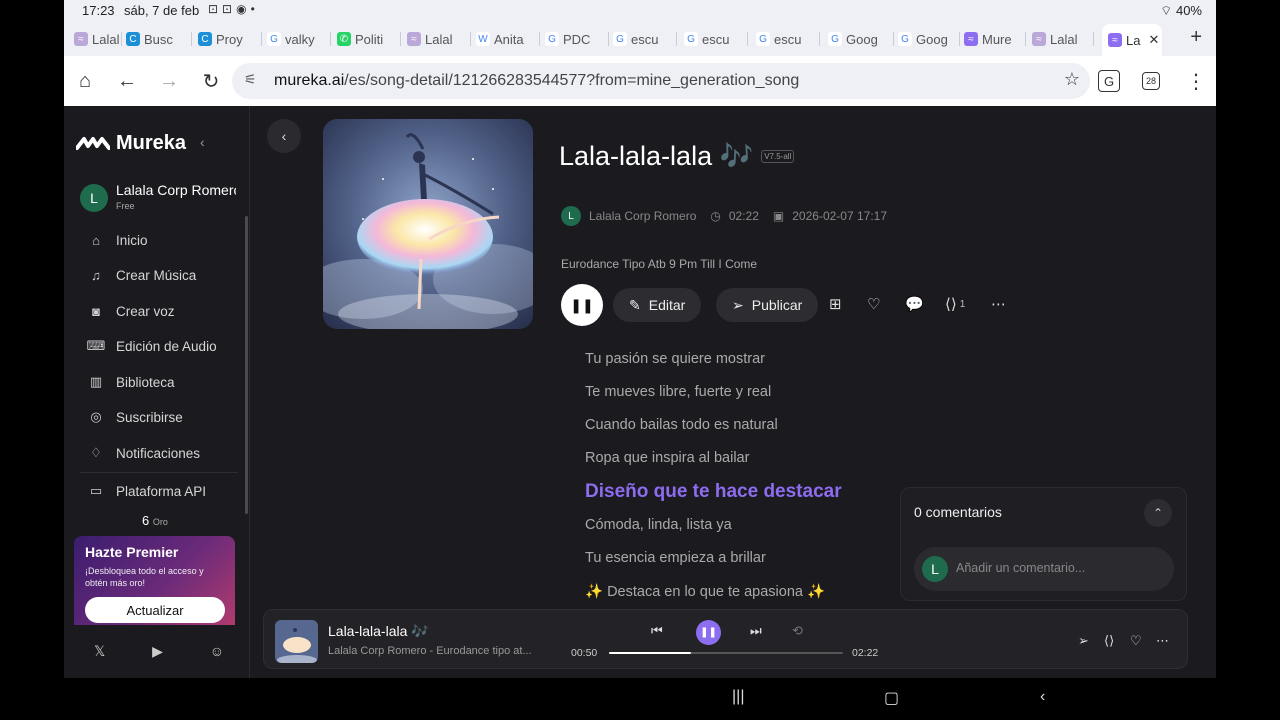  Describe the element at coordinates (299, 39) in the screenshot. I see `browser-tab: Gvalky` at that location.